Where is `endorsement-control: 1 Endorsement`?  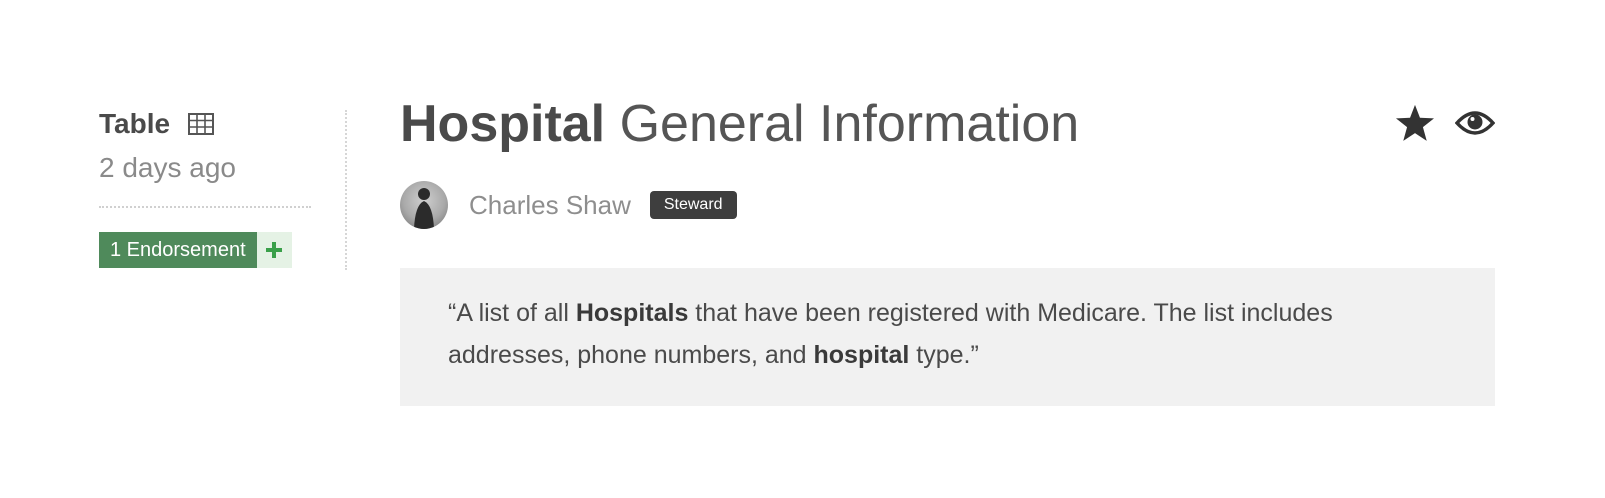 endorsement-control: 1 Endorsement is located at coordinates (195, 250).